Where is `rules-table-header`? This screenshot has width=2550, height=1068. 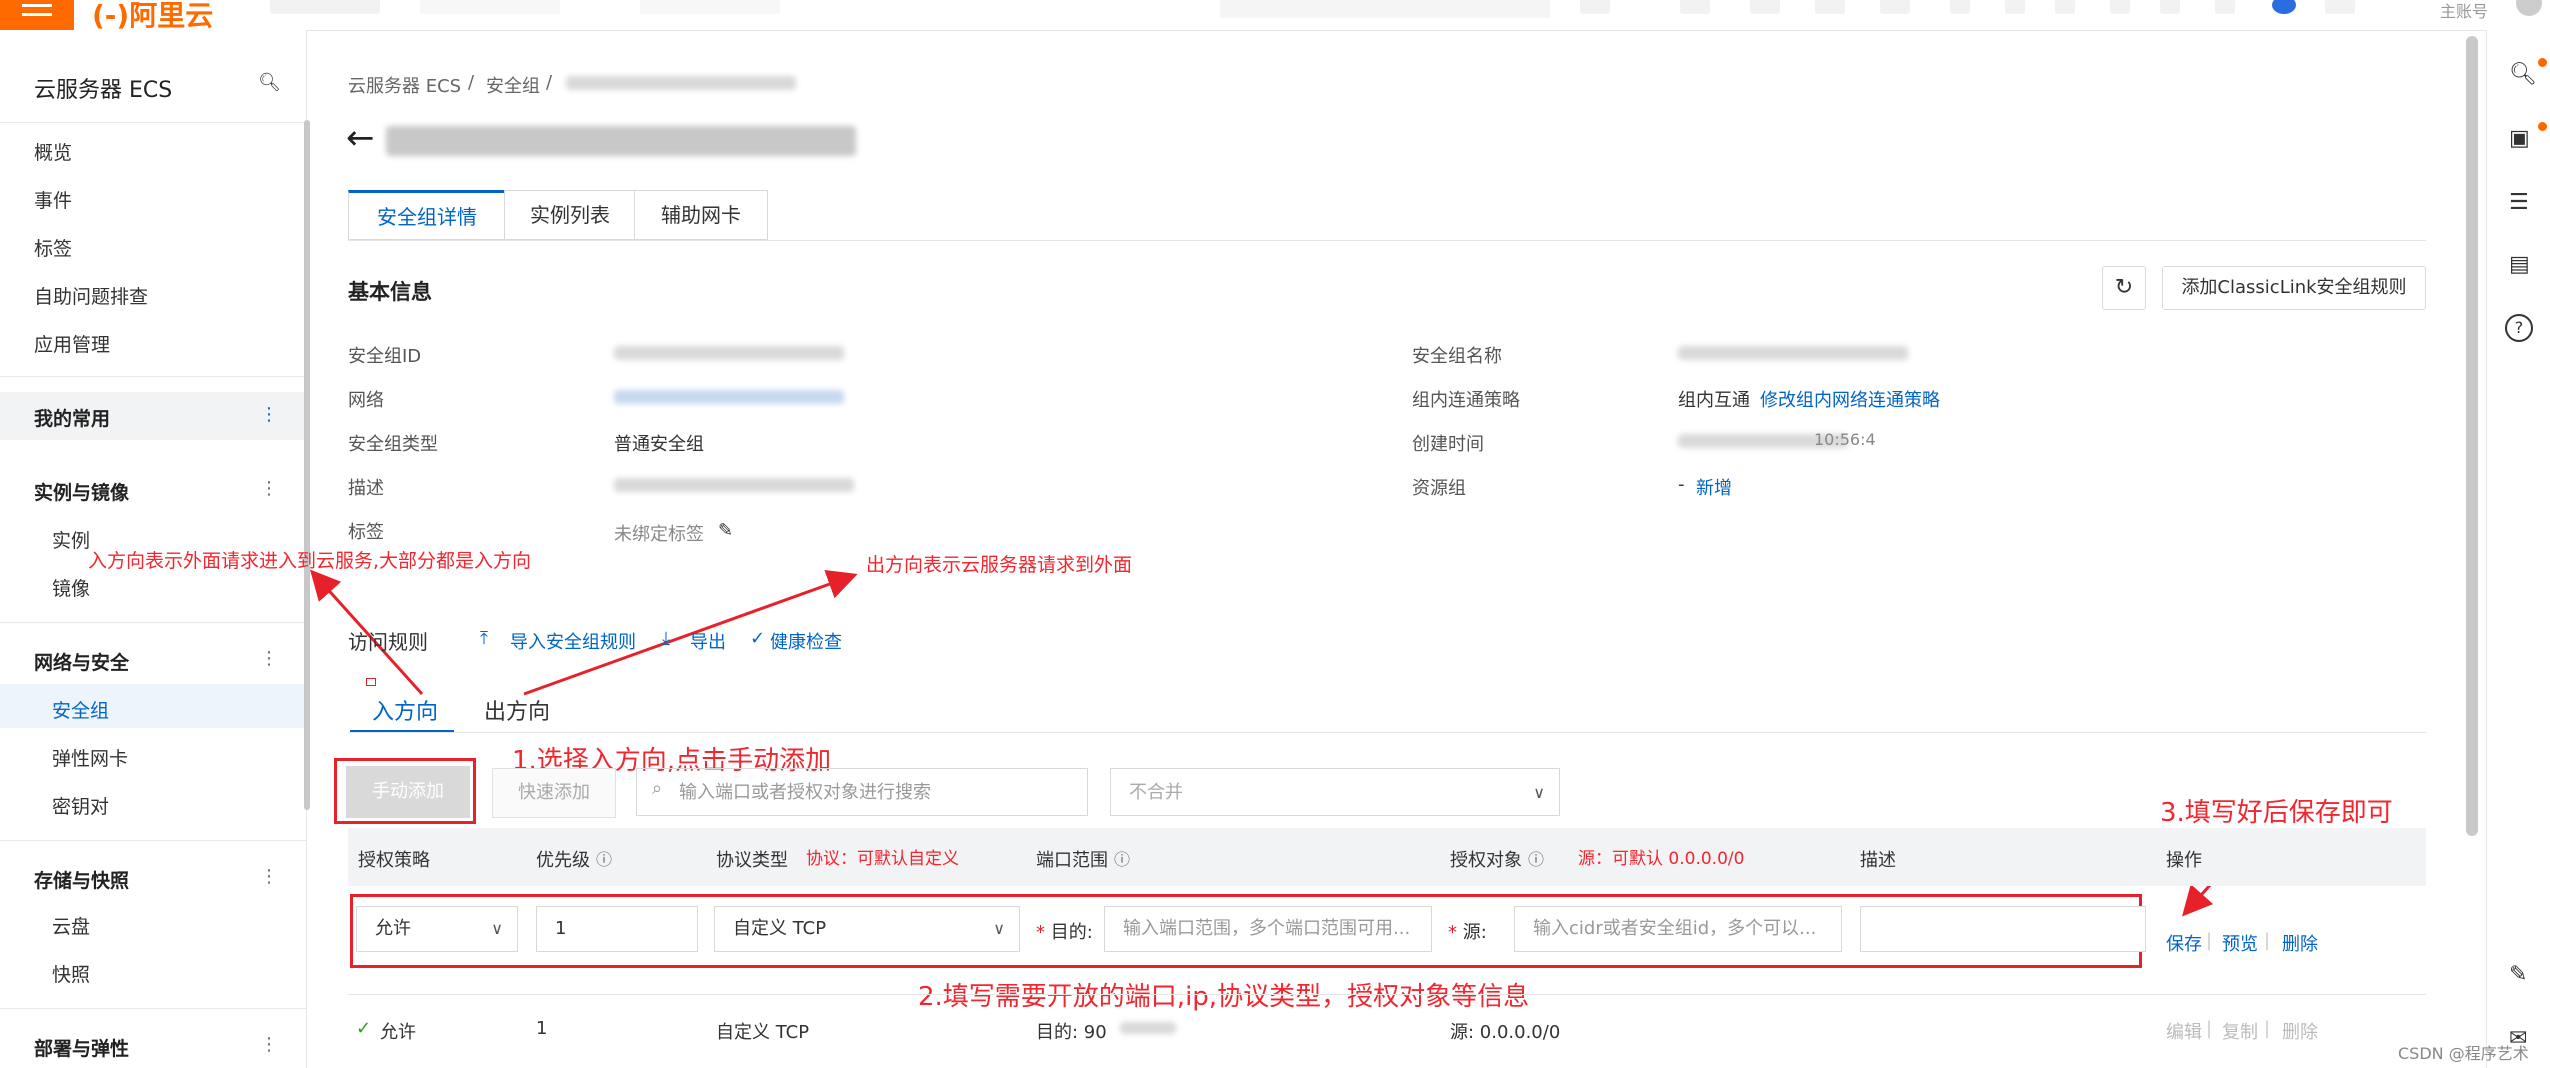
rules-table-header is located at coordinates (1387, 857).